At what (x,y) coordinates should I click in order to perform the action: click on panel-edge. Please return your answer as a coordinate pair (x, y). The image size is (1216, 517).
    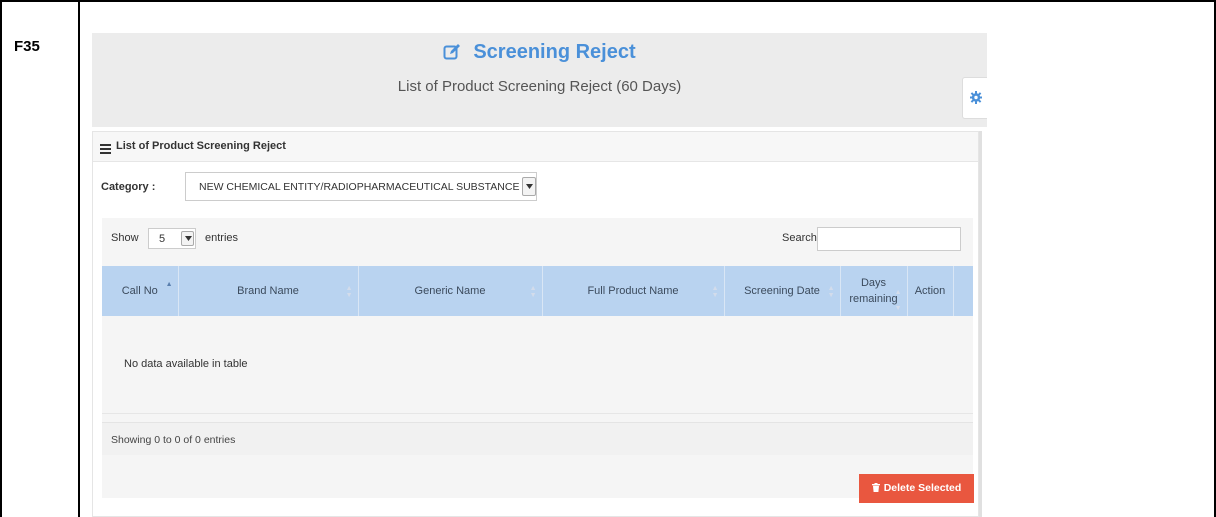
    Looking at the image, I should click on (980, 324).